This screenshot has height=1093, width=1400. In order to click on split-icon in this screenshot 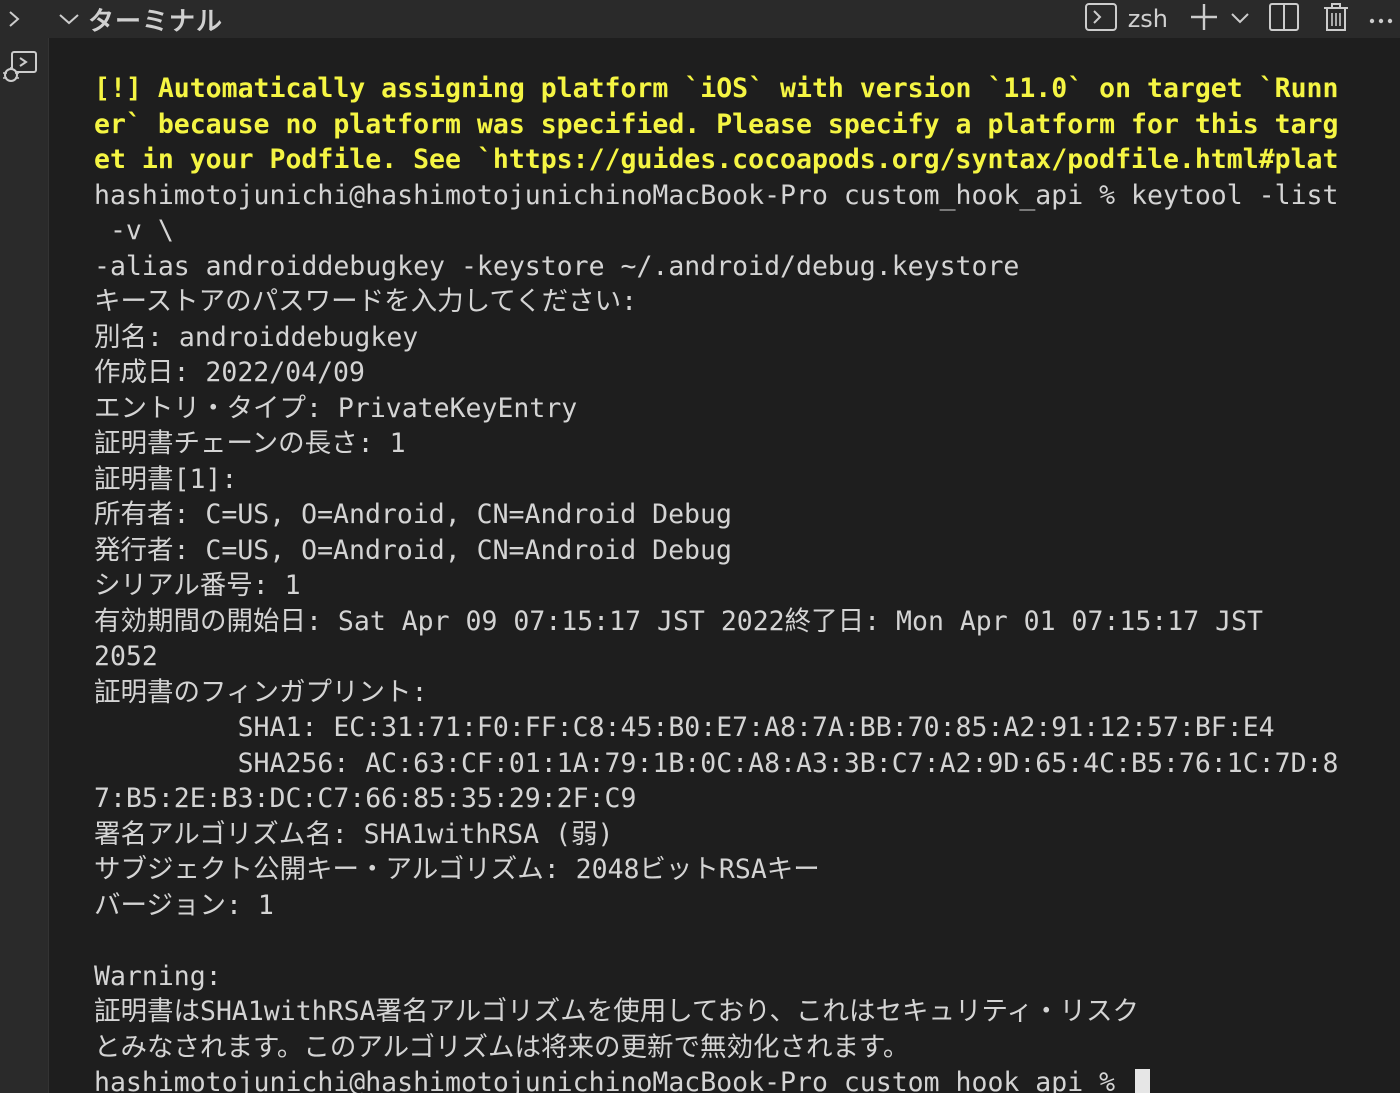, I will do `click(1284, 19)`.